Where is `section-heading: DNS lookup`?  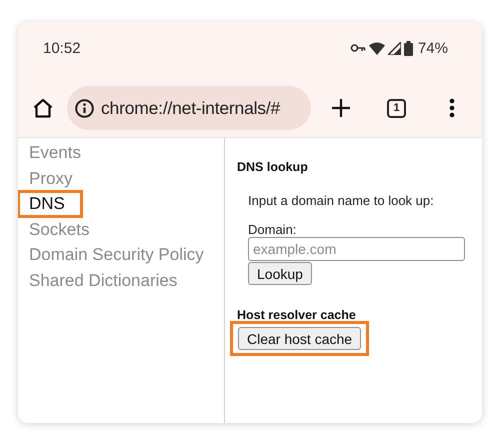 section-heading: DNS lookup is located at coordinates (272, 167).